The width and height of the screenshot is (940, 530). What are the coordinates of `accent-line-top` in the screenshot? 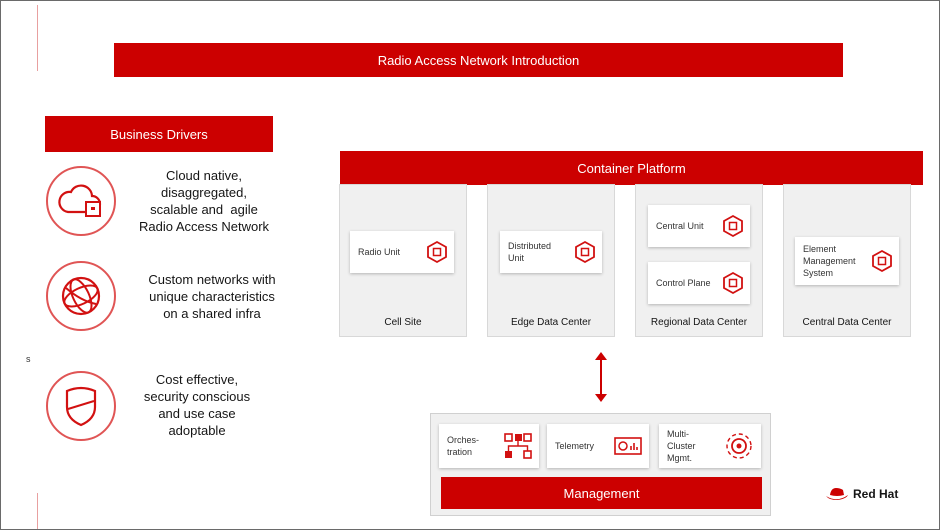 It's located at (37, 38).